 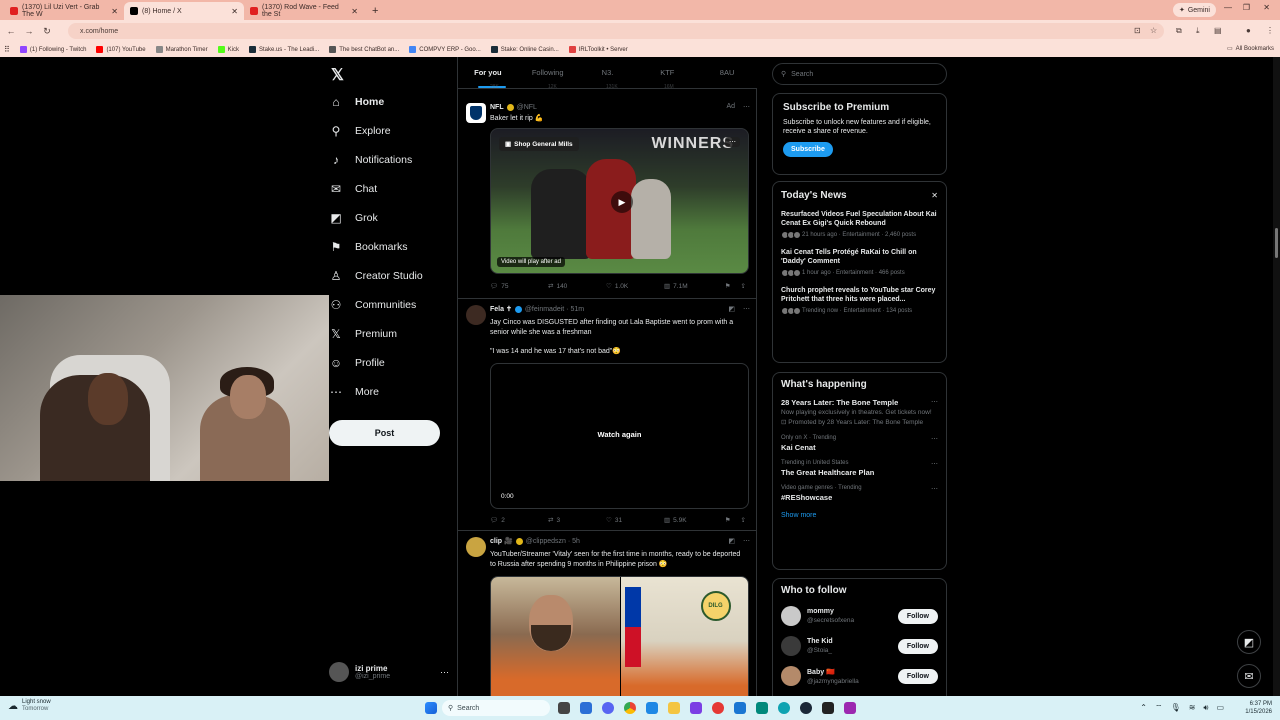 What do you see at coordinates (622, 202) in the screenshot?
I see `play-icon: ▶` at bounding box center [622, 202].